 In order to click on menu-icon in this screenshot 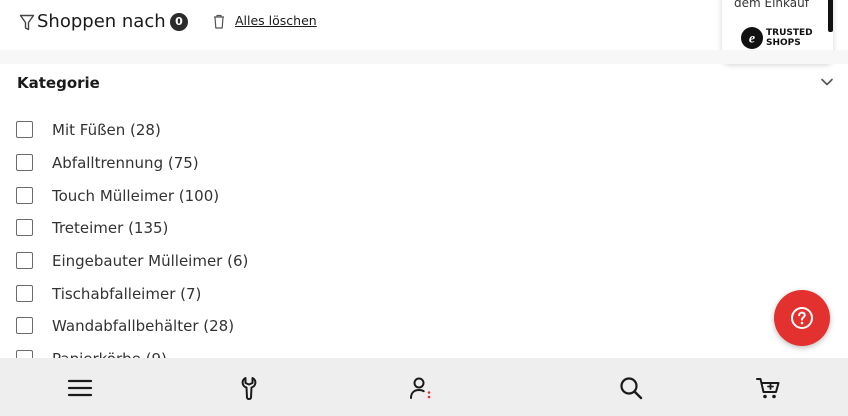, I will do `click(80, 388)`.